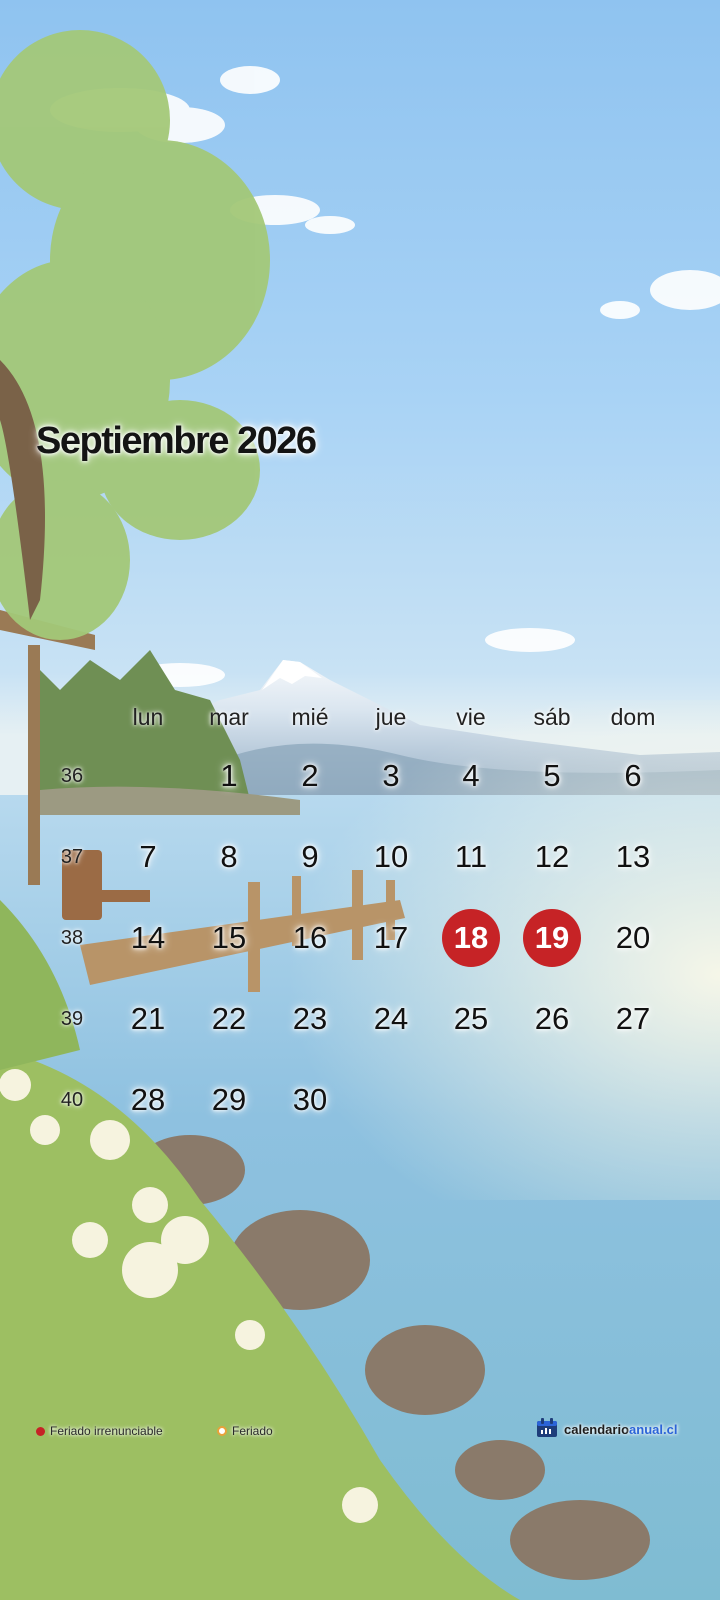 This screenshot has height=1600, width=720. I want to click on day-cell: 4, so click(471, 775).